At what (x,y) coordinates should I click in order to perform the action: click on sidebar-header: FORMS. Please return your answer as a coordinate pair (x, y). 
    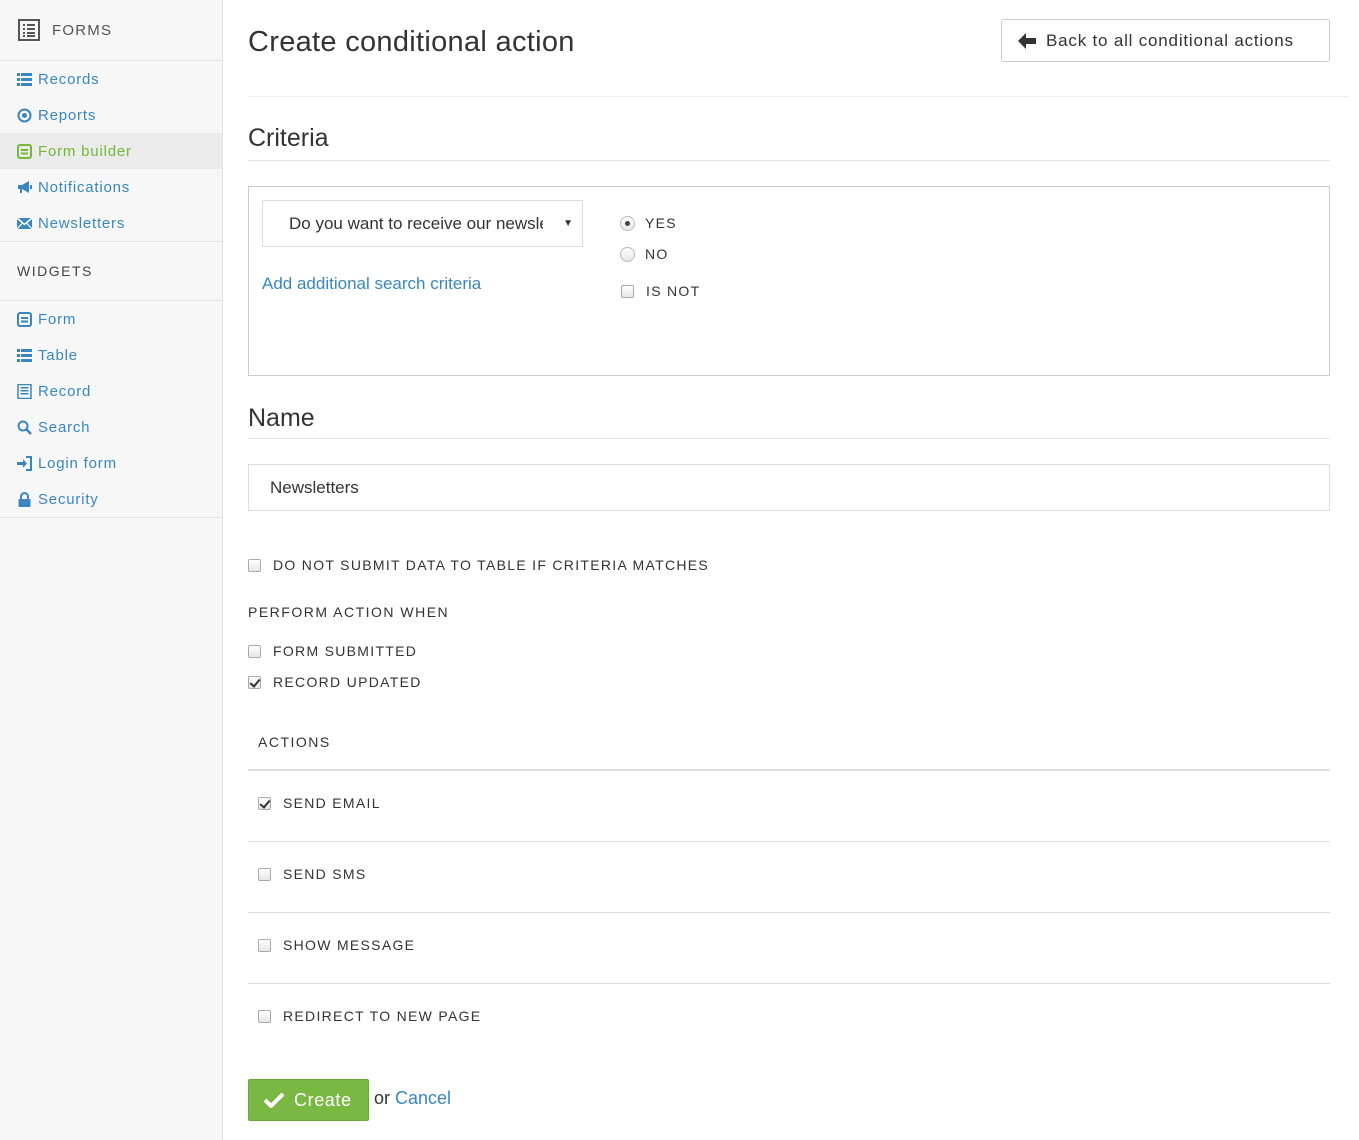
    Looking at the image, I should click on (111, 30).